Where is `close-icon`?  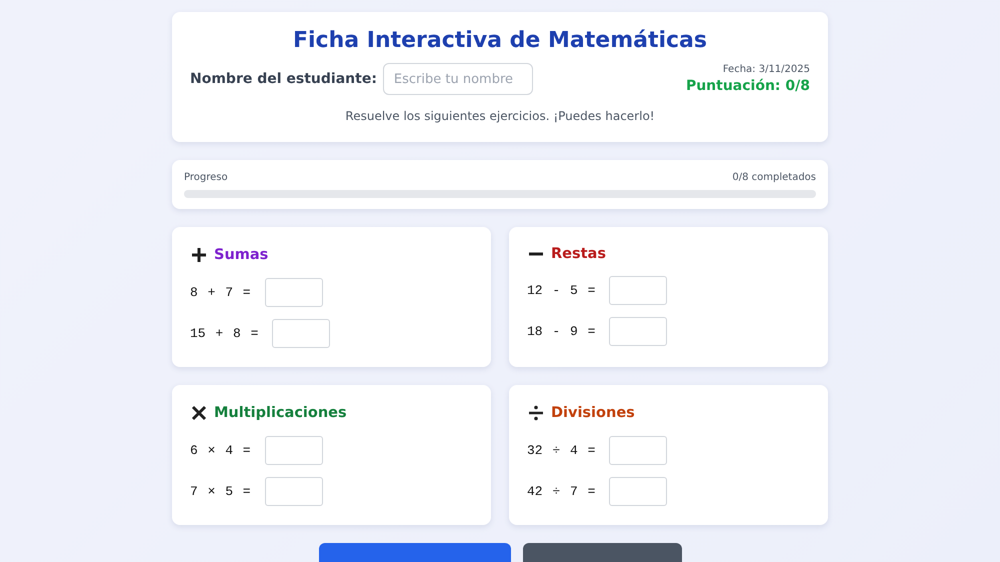
close-icon is located at coordinates (199, 413).